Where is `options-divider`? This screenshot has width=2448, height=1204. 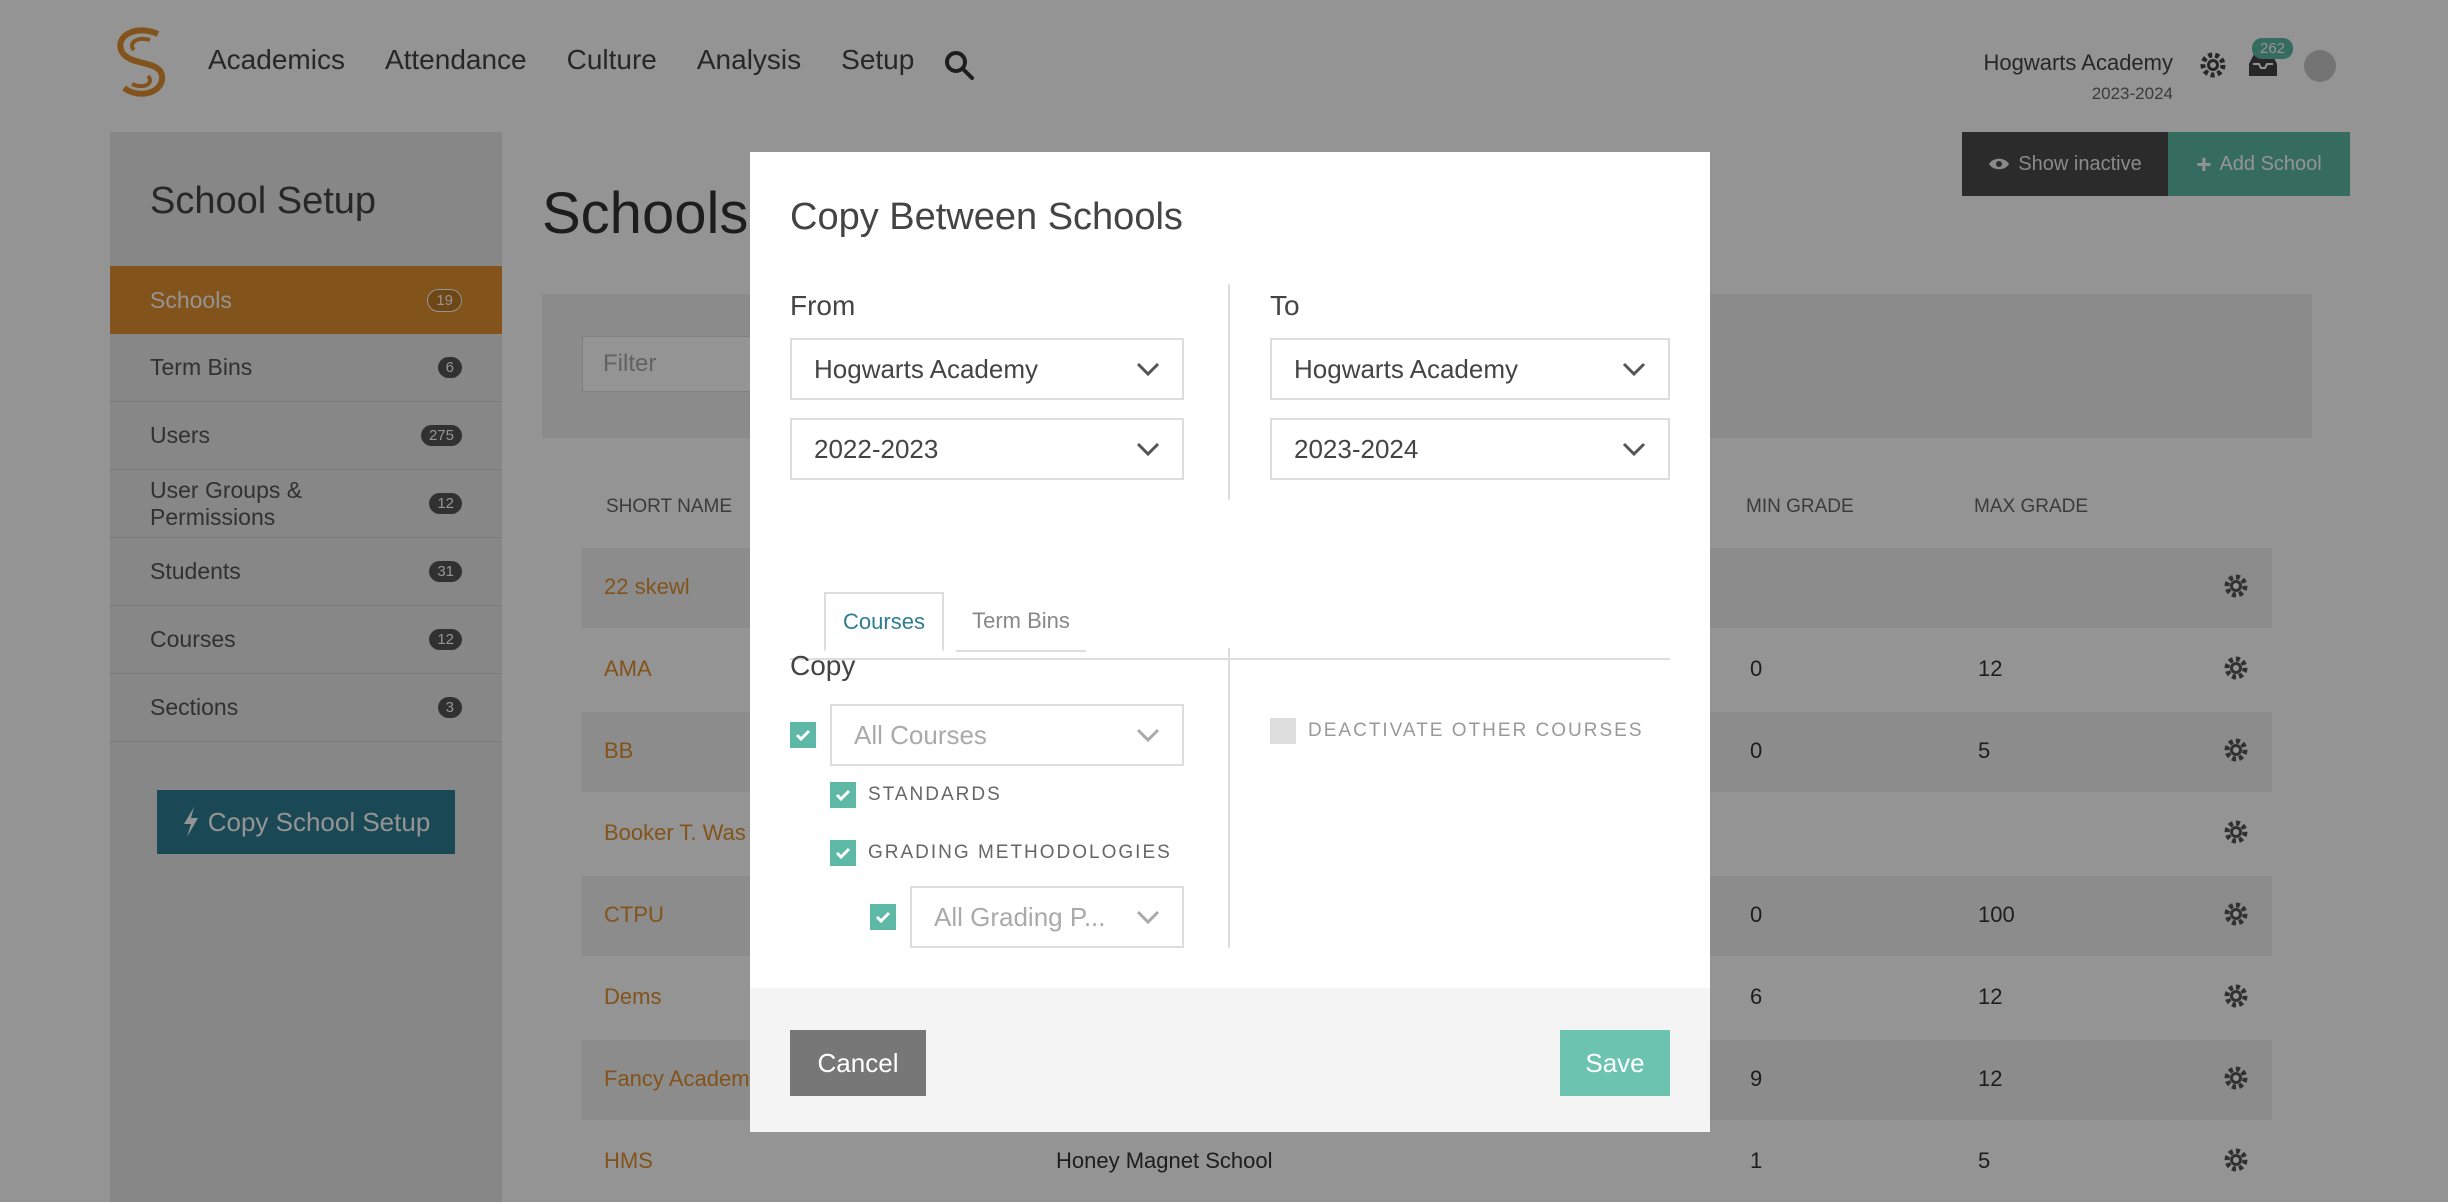 options-divider is located at coordinates (1229, 798).